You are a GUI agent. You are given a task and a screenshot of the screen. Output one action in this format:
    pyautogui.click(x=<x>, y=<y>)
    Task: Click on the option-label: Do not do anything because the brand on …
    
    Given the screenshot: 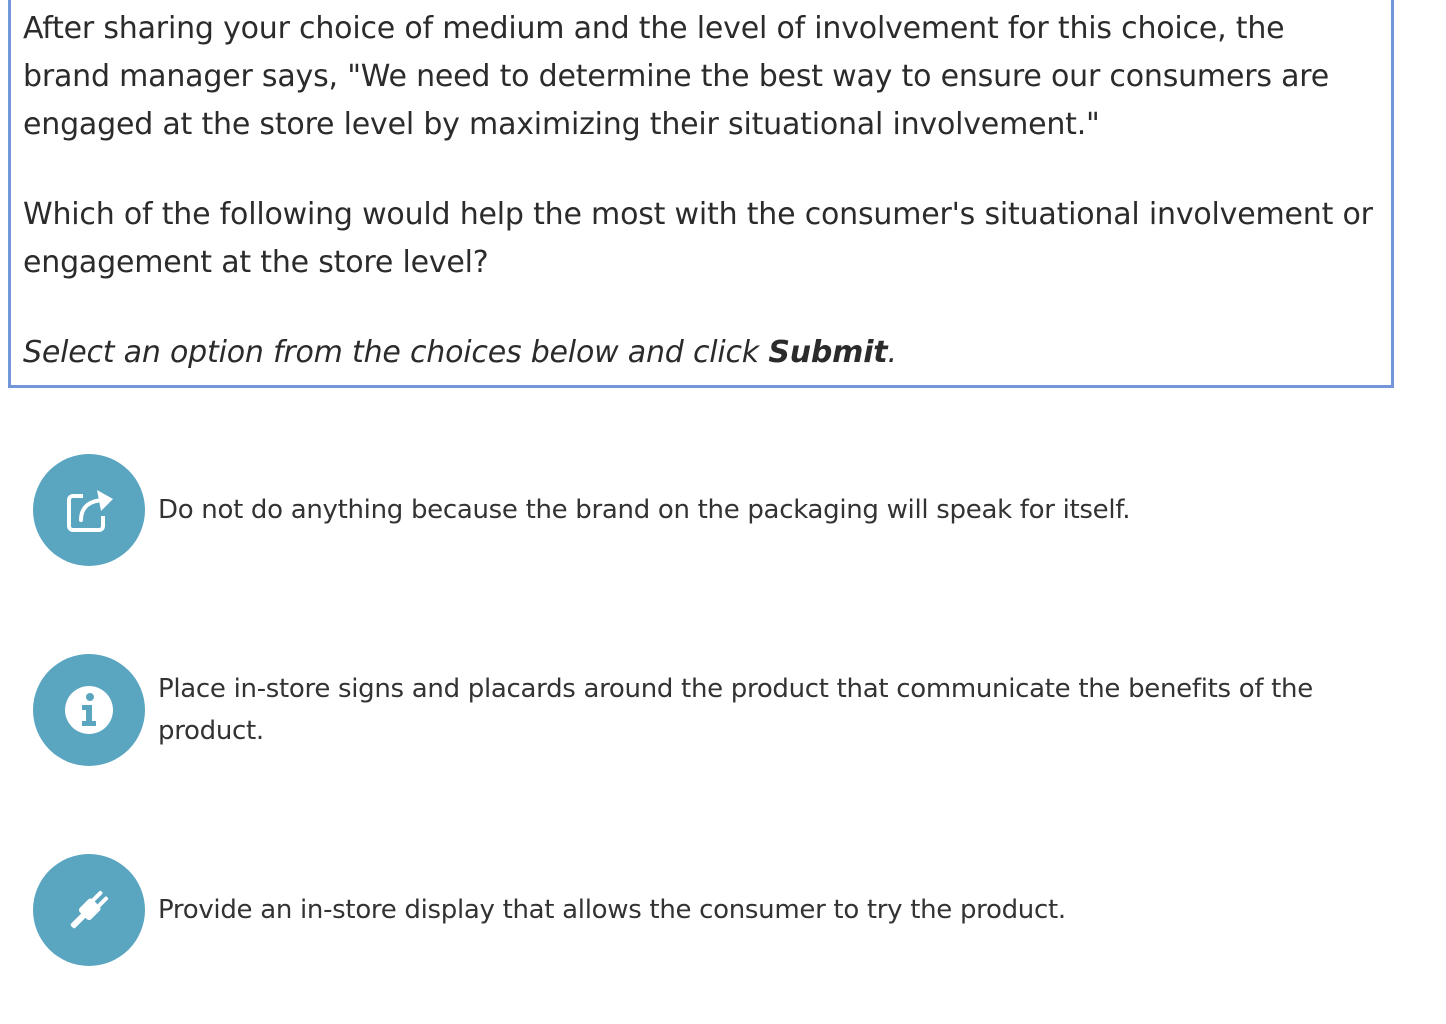 What is the action you would take?
    pyautogui.click(x=778, y=510)
    